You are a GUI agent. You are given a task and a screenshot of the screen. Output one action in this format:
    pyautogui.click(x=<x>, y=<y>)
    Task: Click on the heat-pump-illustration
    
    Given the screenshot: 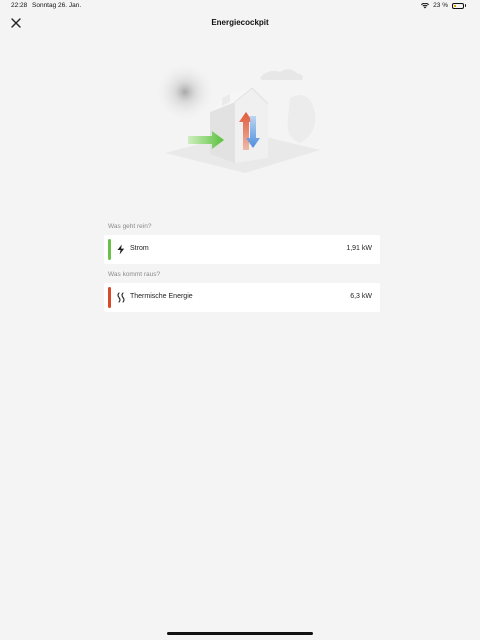 What is the action you would take?
    pyautogui.click(x=237, y=117)
    